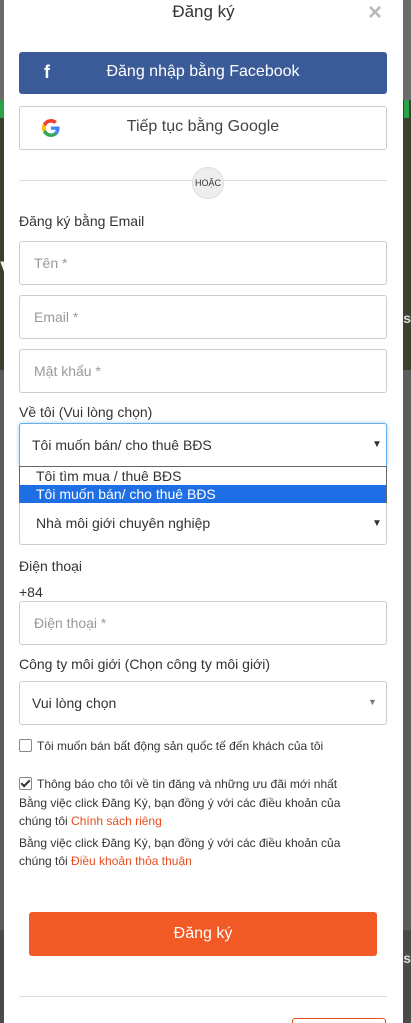 This screenshot has height=1023, width=411. Describe the element at coordinates (199, 263) in the screenshot. I see `name-input` at that location.